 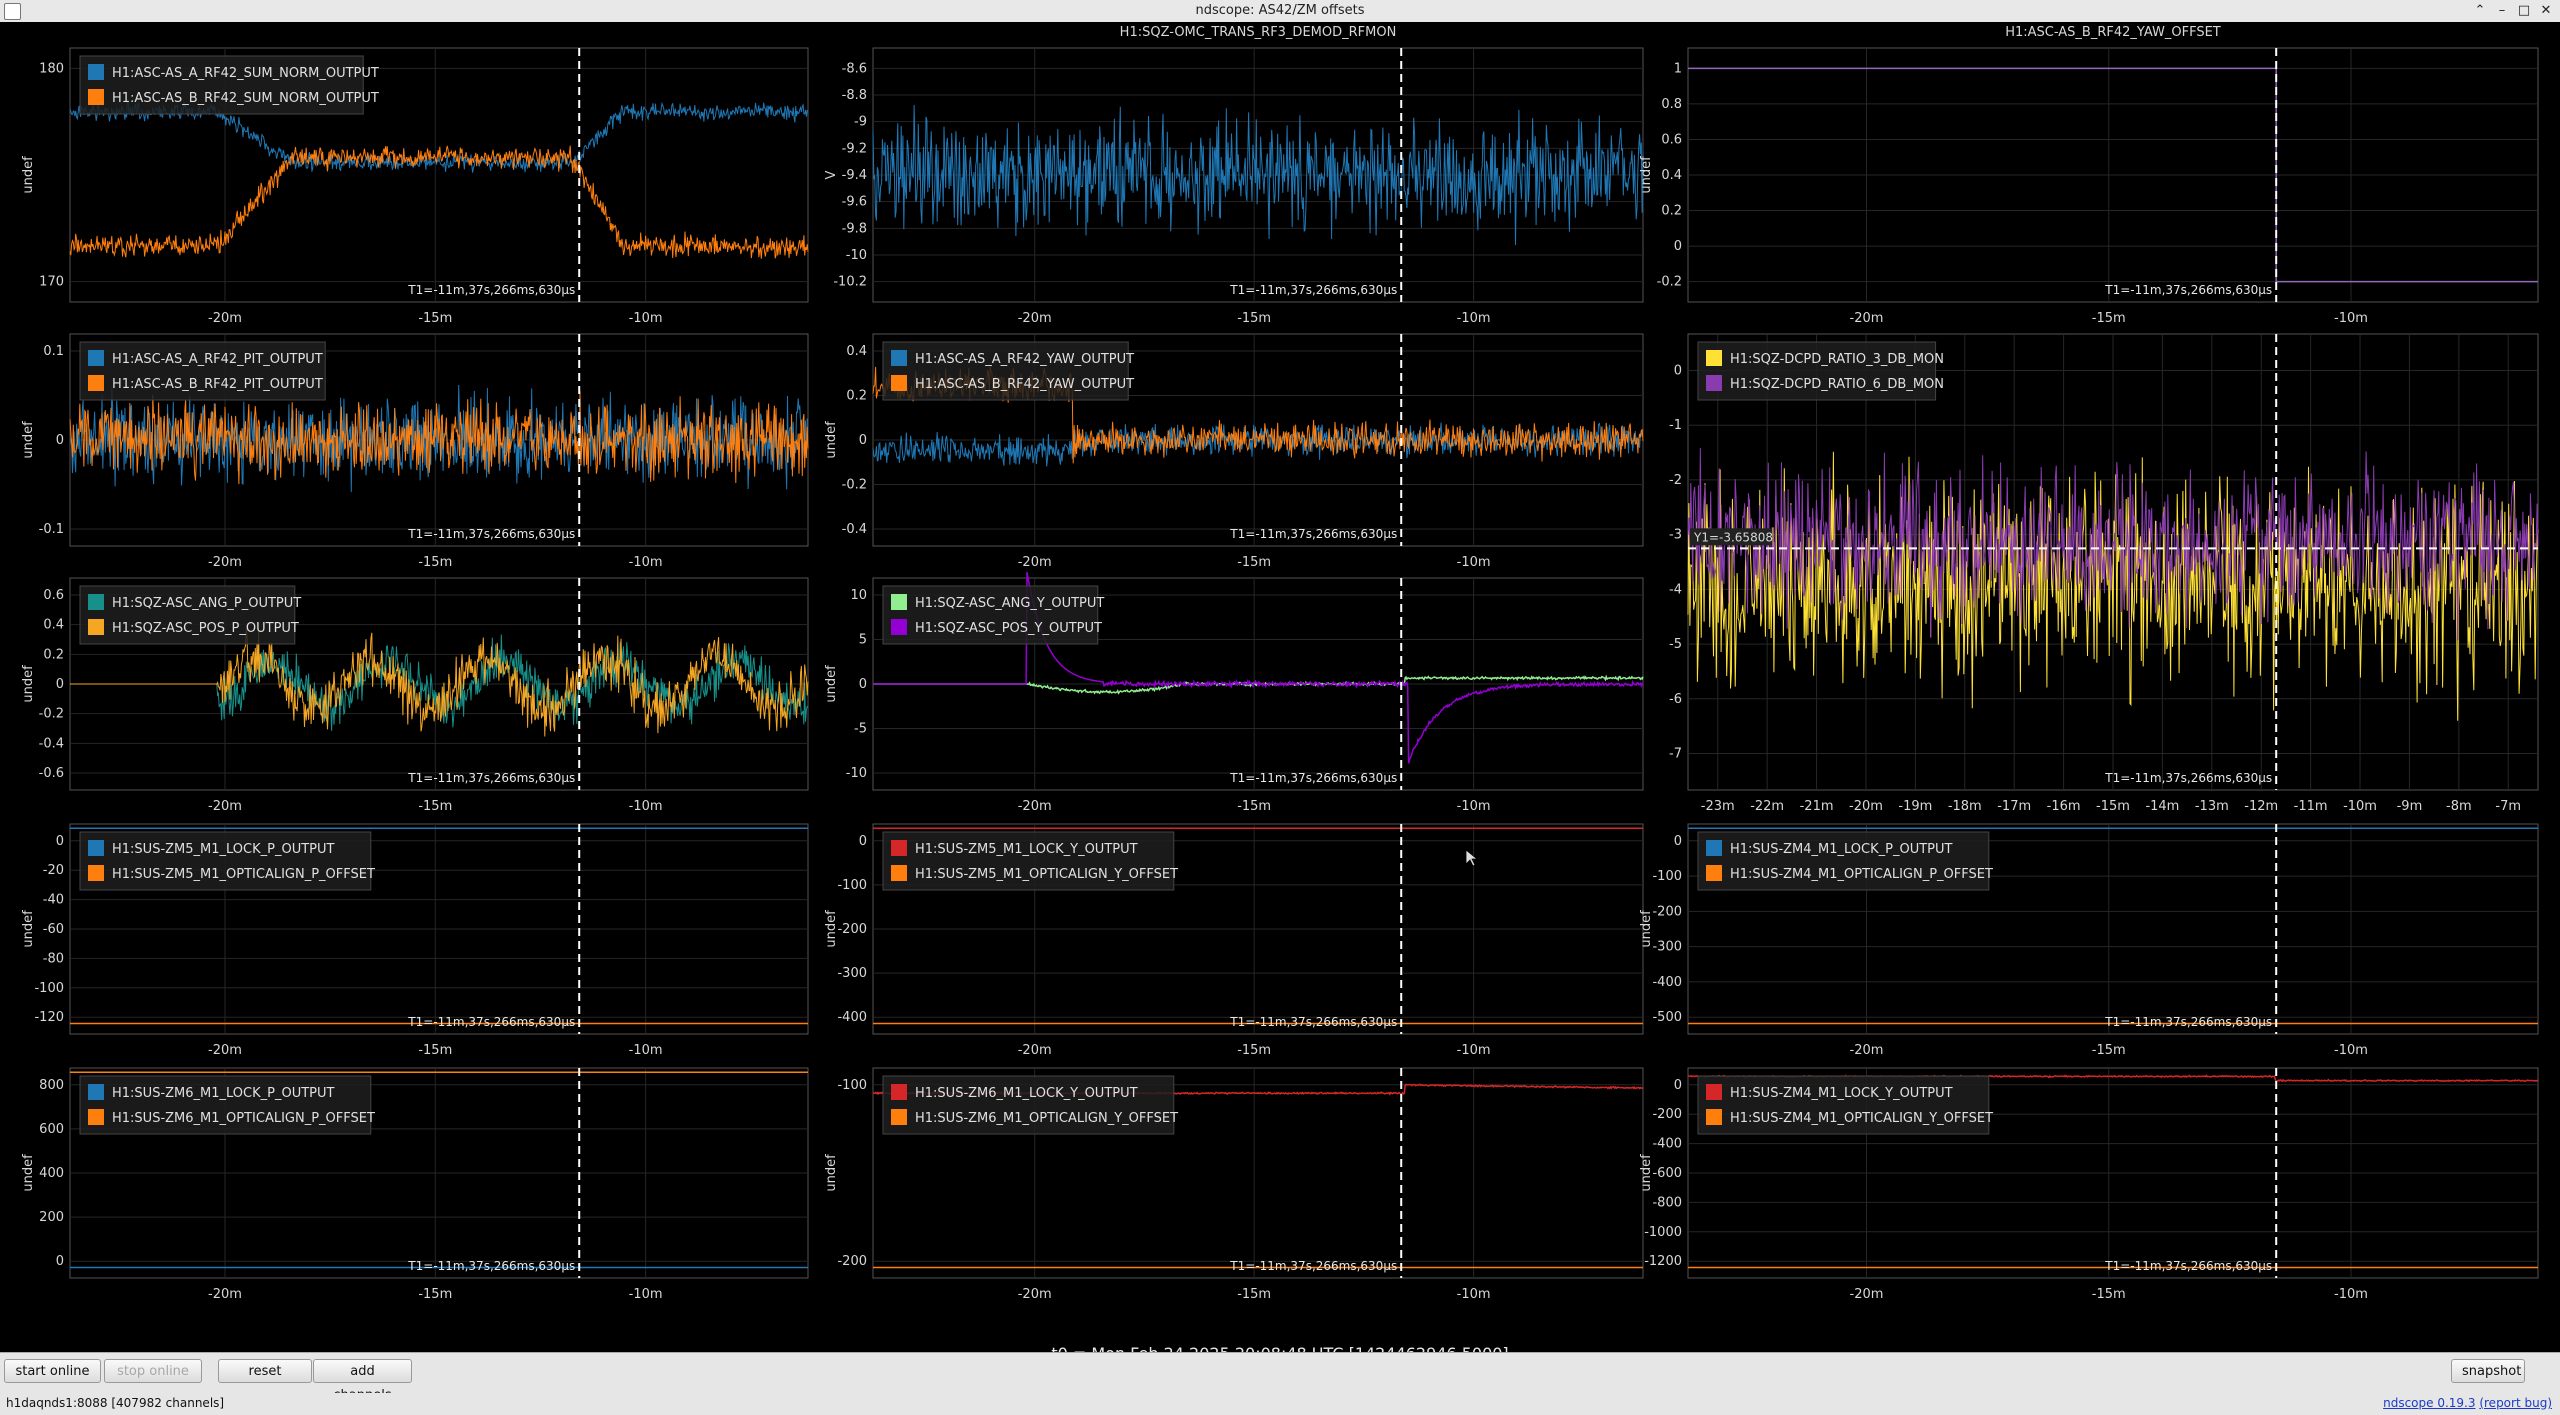 I want to click on x-tick-label: -19m, so click(x=1915, y=806).